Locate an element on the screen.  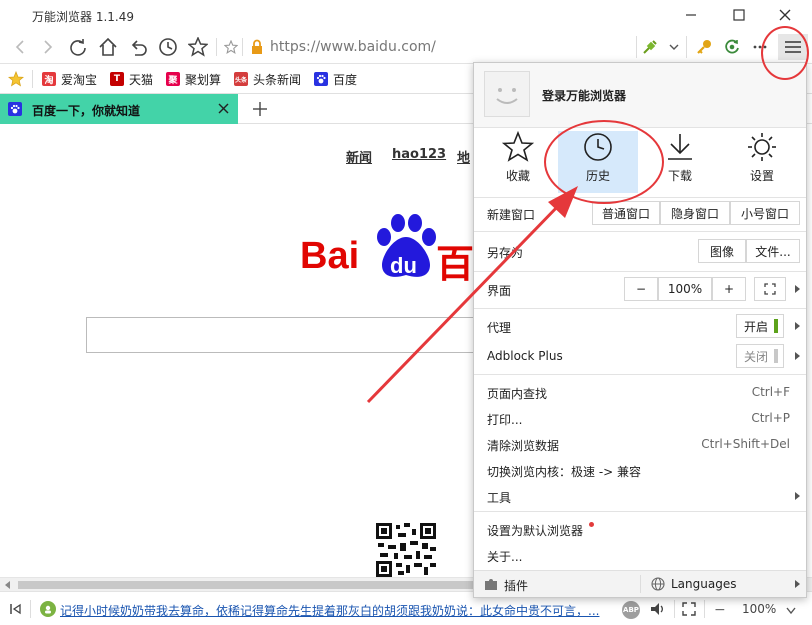
home-button is located at coordinates (108, 47).